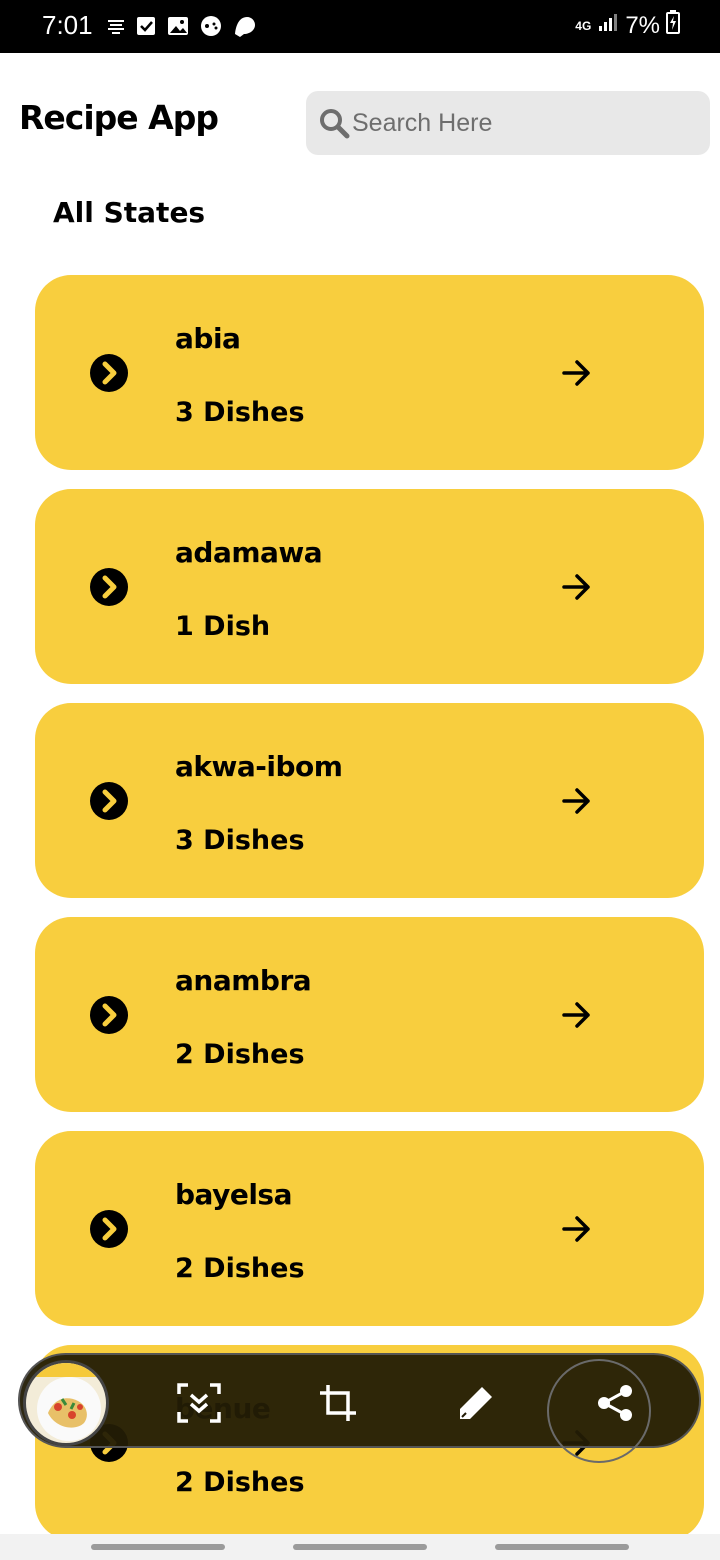 Image resolution: width=720 pixels, height=1560 pixels. Describe the element at coordinates (208, 338) in the screenshot. I see `state-name: abia` at that location.